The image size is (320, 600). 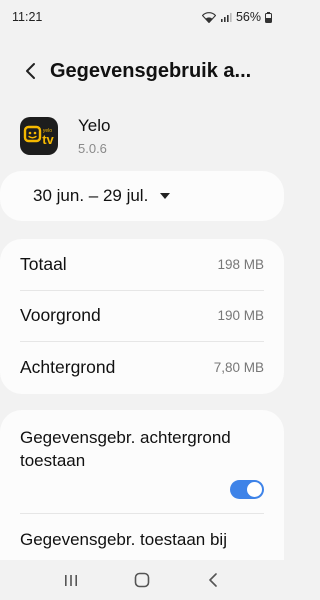 What do you see at coordinates (68, 367) in the screenshot?
I see `usage-label: Achtergrond` at bounding box center [68, 367].